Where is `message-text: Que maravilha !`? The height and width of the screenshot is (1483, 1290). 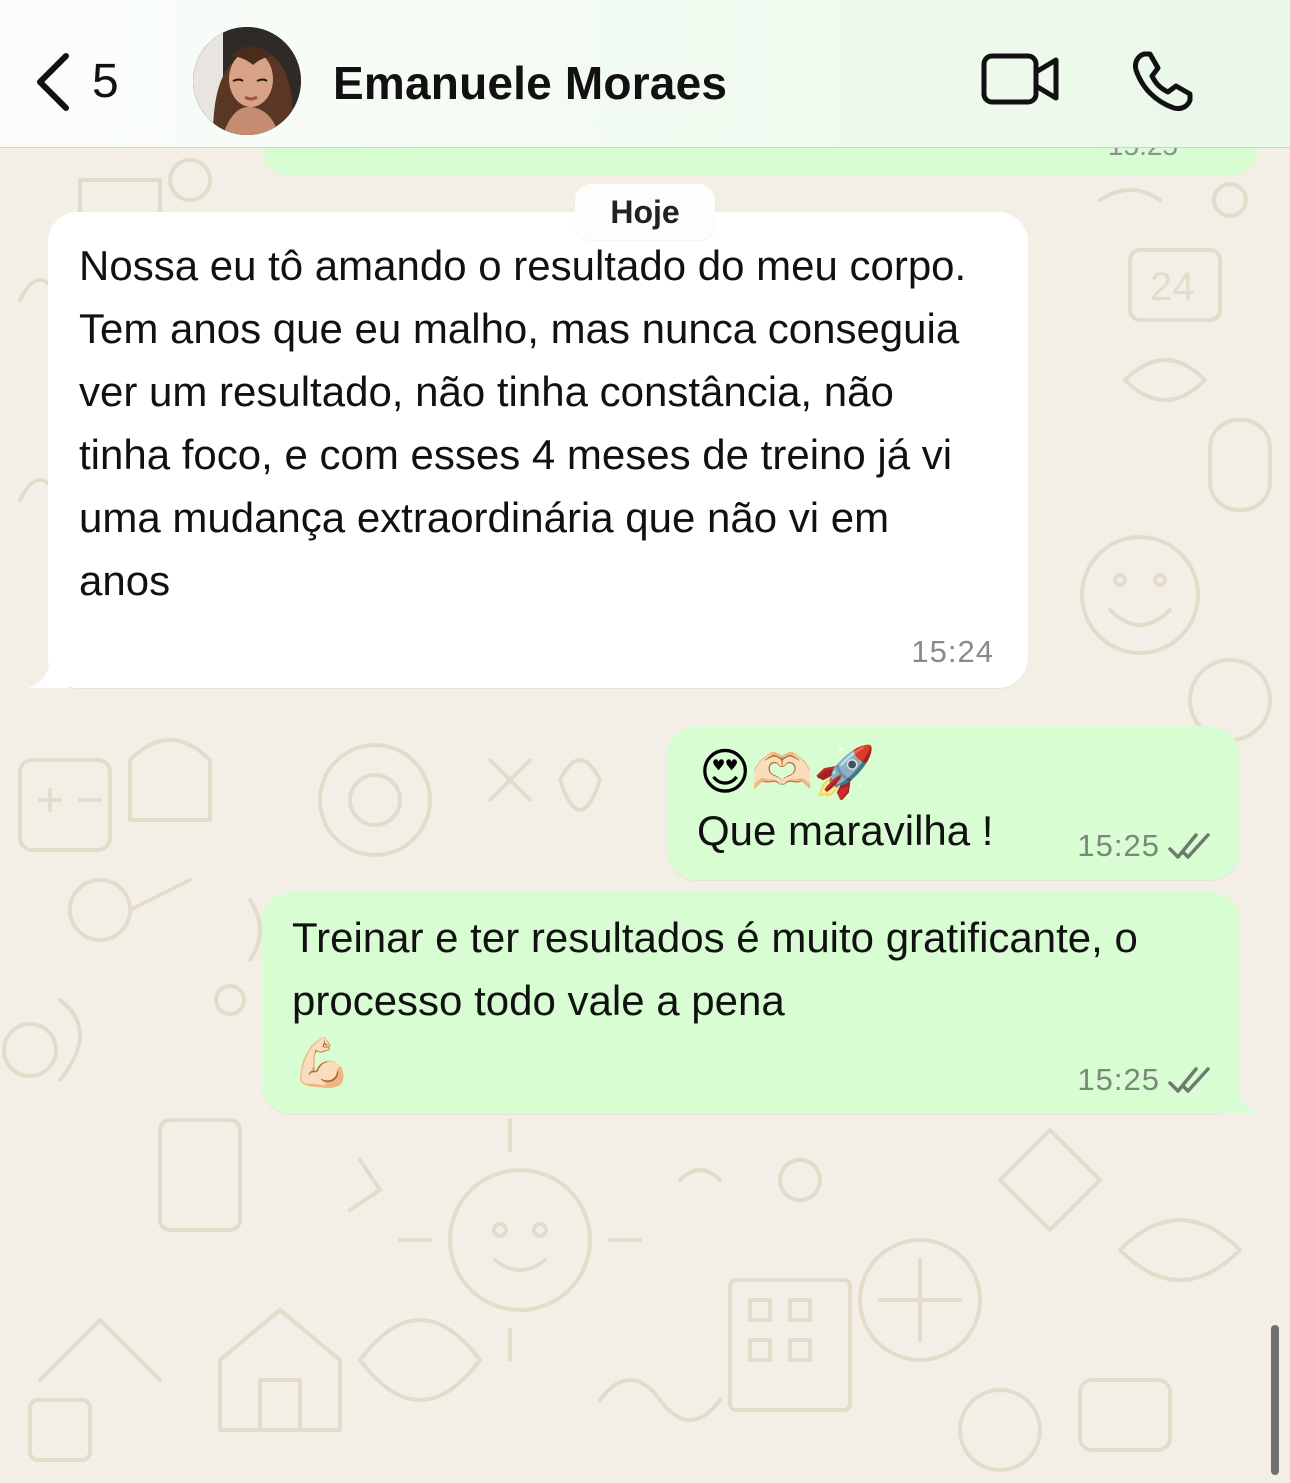 message-text: Que maravilha ! is located at coordinates (845, 830).